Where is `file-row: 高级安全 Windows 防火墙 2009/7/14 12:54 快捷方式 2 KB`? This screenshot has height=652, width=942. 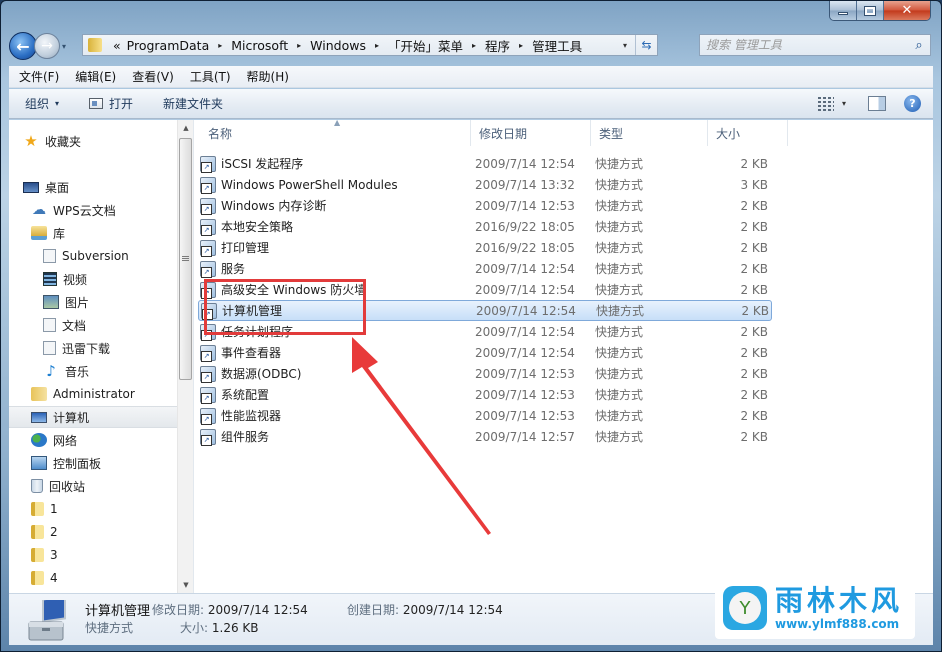
file-row: 高级安全 Windows 防火墙 2009/7/14 12:54 快捷方式 2 KB is located at coordinates (485, 289).